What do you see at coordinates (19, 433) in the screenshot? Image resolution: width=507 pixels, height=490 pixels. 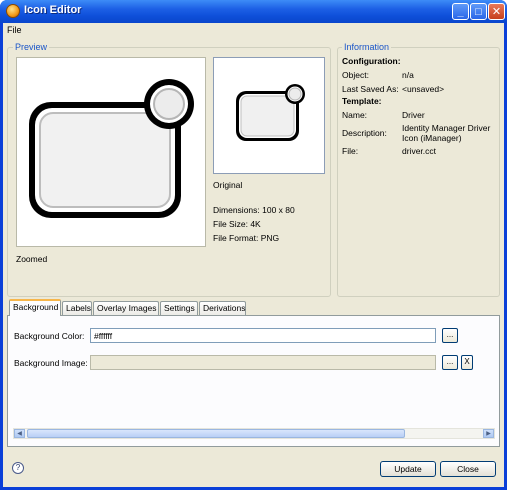 I see `scroll-left-icon: ◀` at bounding box center [19, 433].